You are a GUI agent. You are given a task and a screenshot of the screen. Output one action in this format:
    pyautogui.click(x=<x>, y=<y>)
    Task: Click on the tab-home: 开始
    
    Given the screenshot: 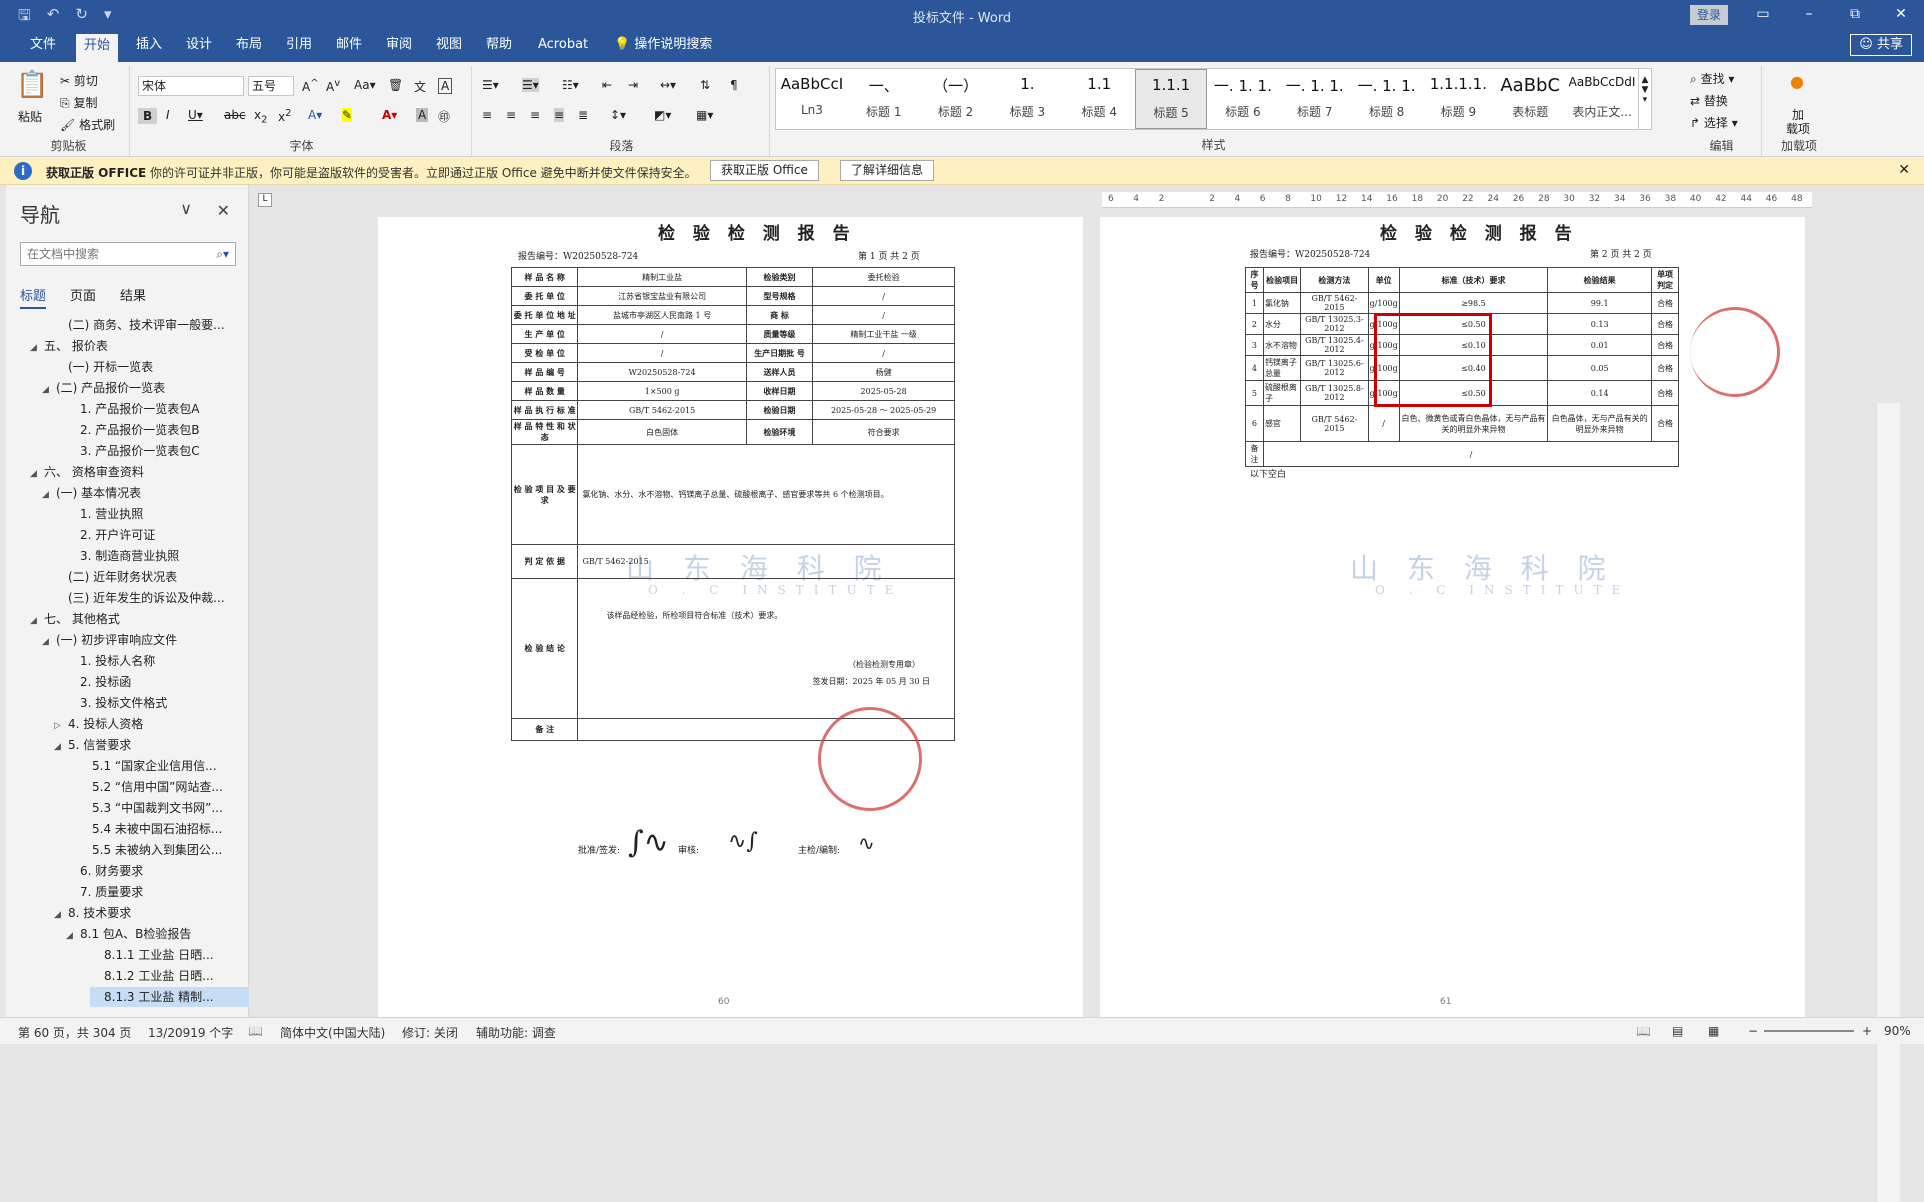 What is the action you would take?
    pyautogui.click(x=97, y=48)
    